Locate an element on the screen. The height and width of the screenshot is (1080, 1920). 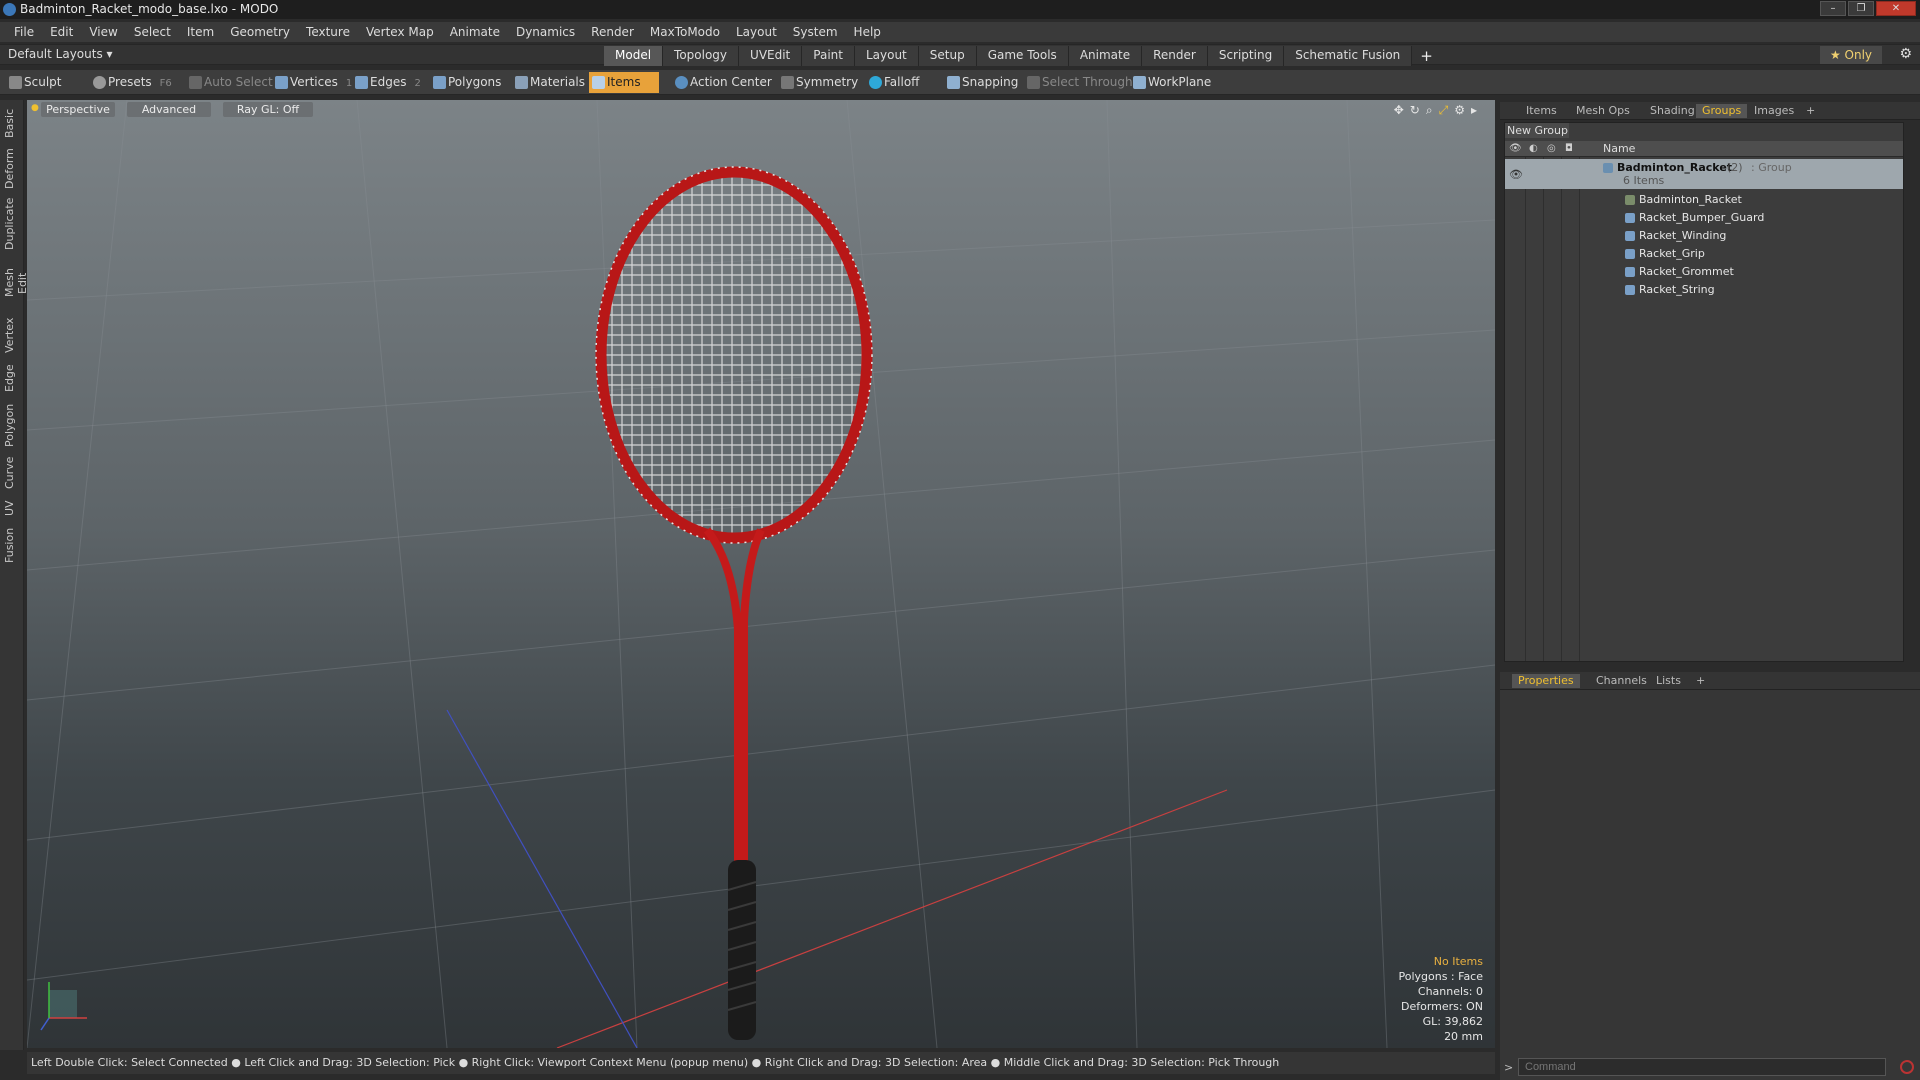
tab-setup: Setup is located at coordinates (947, 56).